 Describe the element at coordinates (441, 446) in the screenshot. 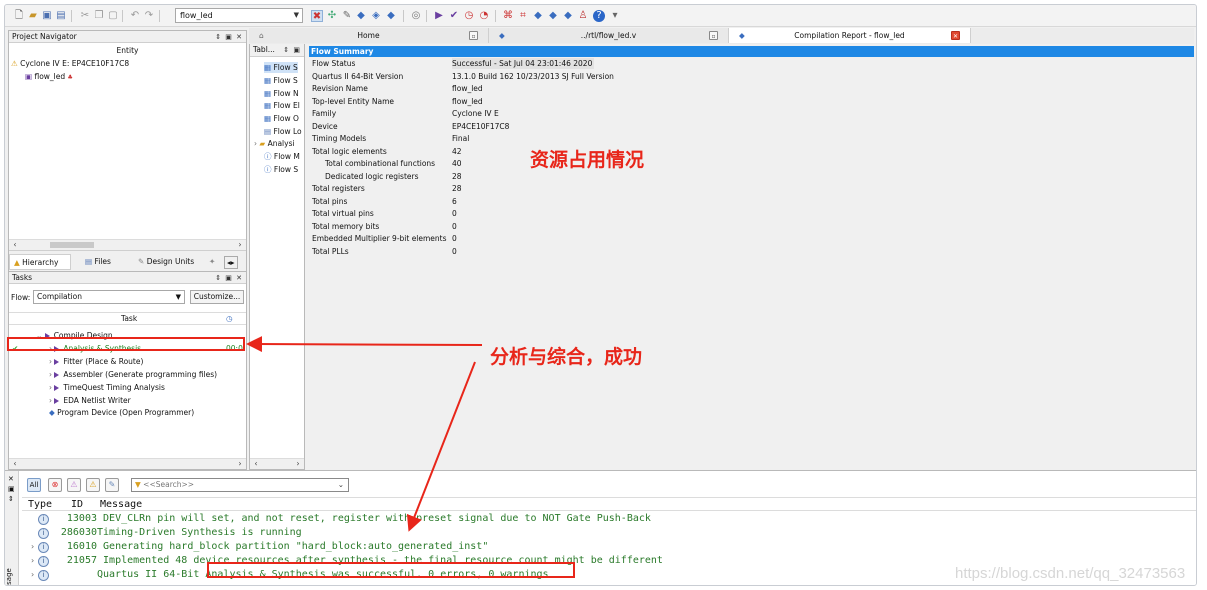

I see `arrow-to-message` at that location.